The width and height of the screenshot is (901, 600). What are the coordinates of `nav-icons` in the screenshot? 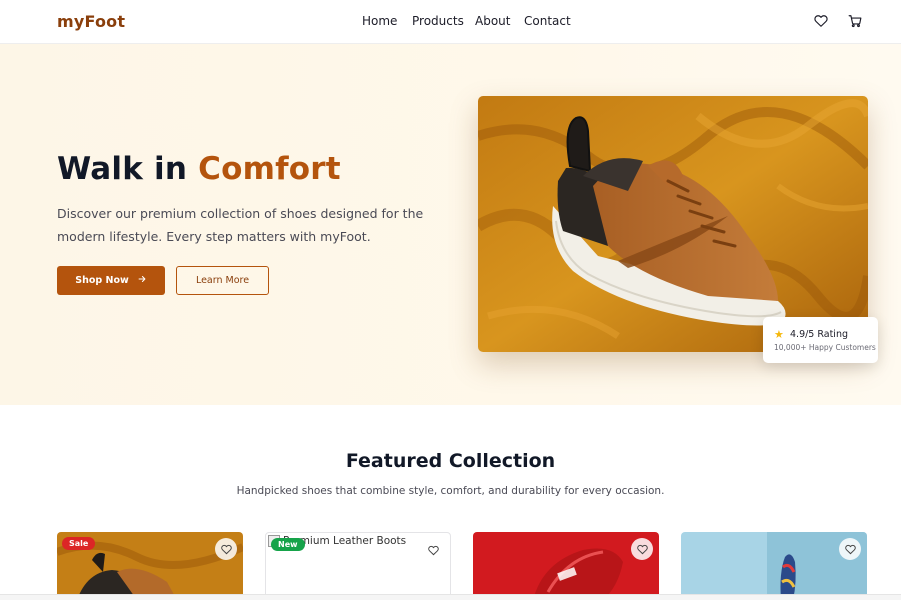 It's located at (838, 20).